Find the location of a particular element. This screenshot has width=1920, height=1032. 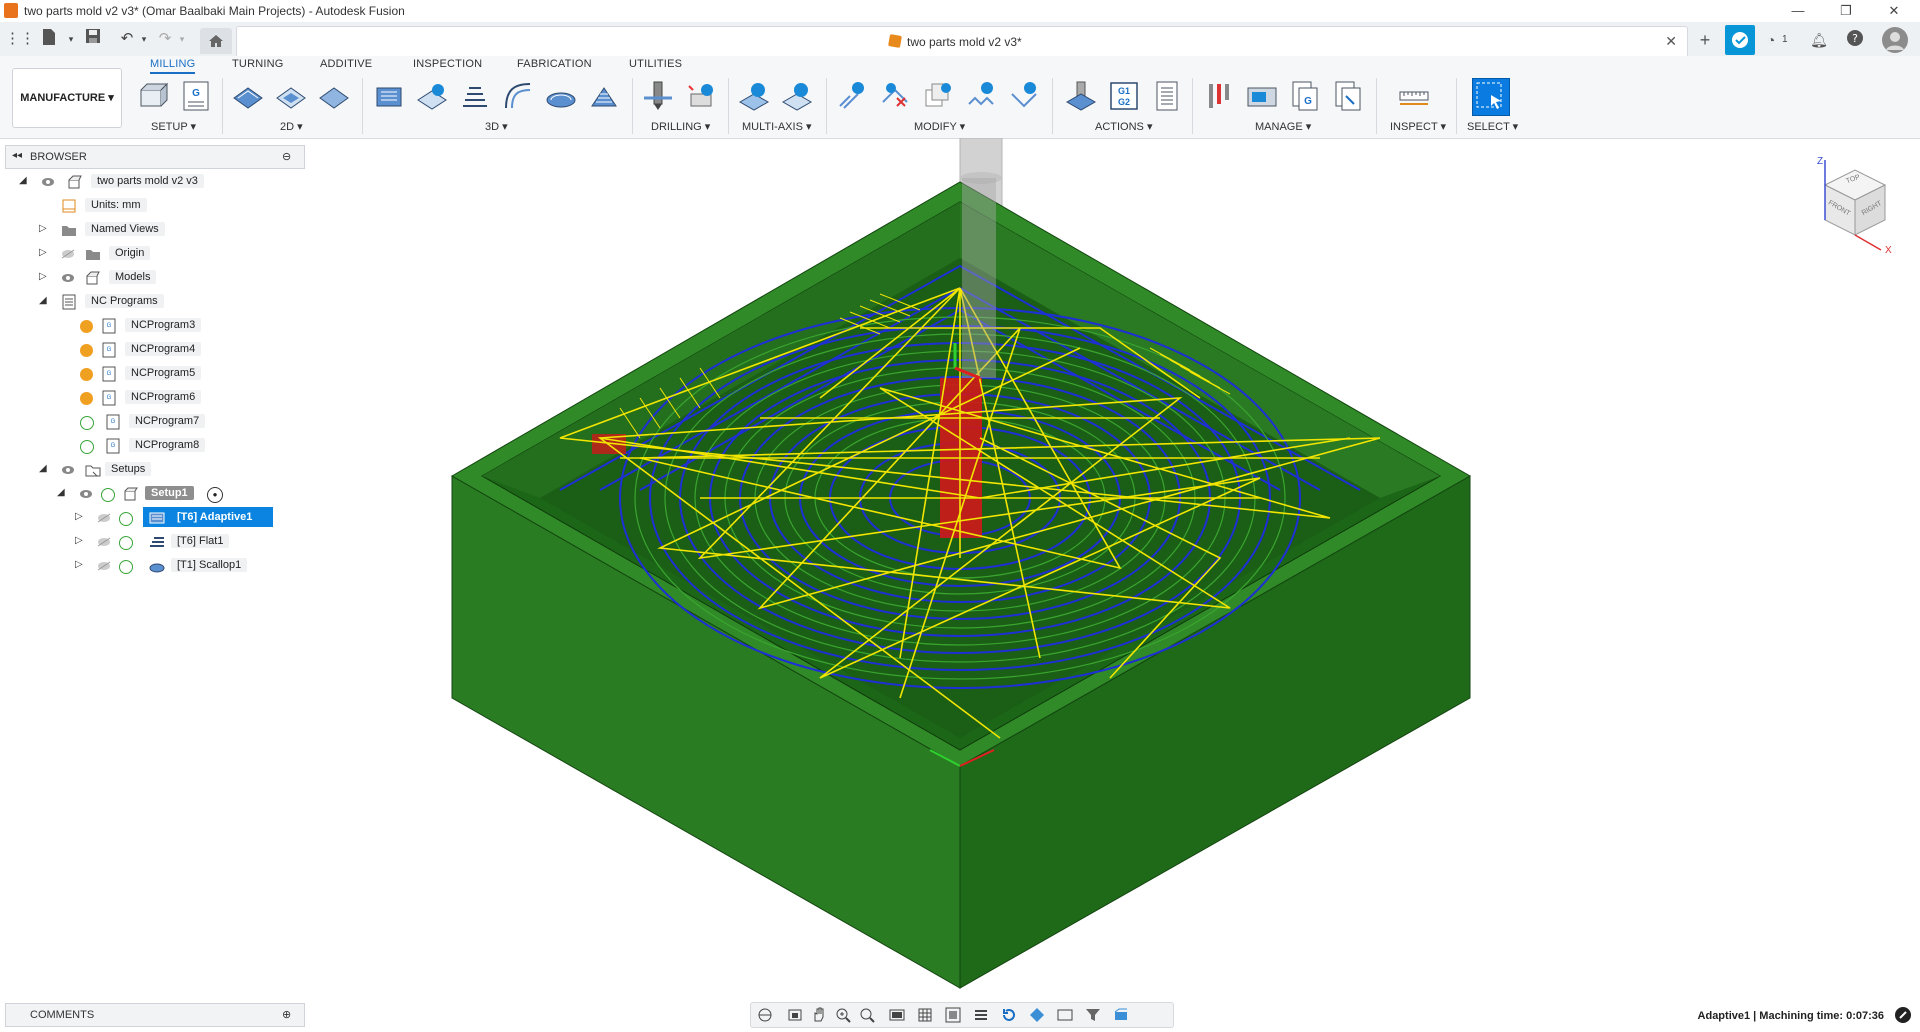

section-analysis-icon is located at coordinates (981, 1015).